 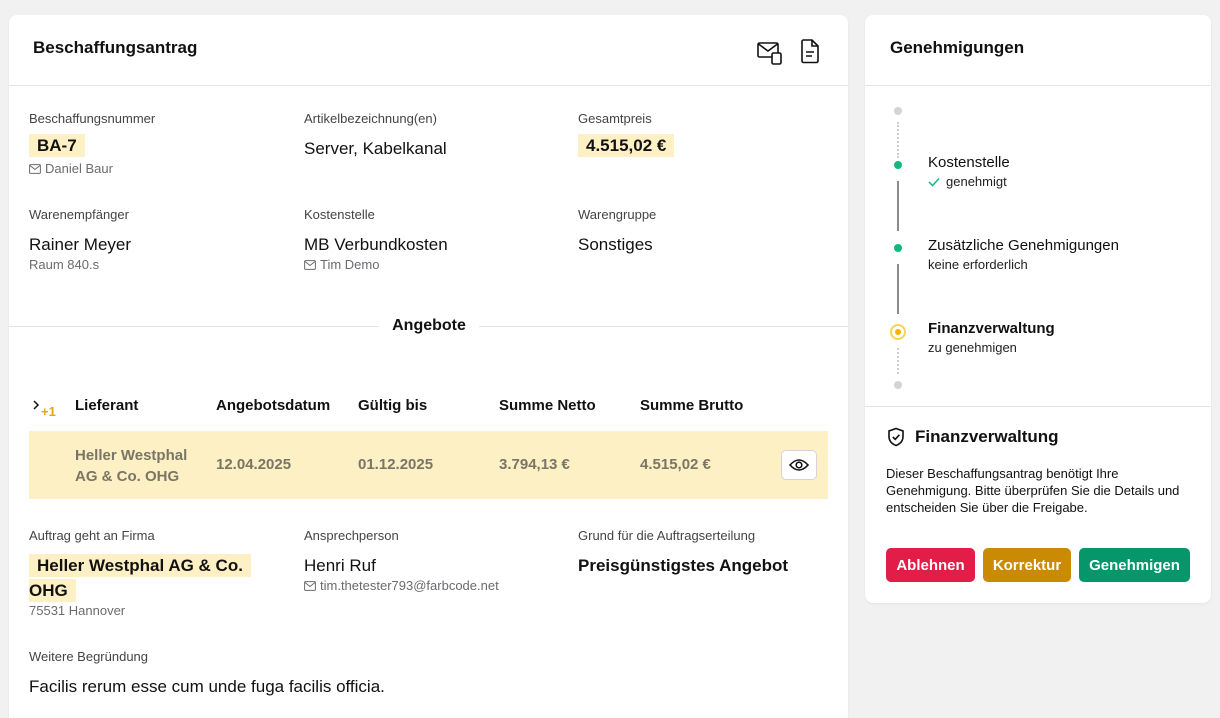 I want to click on company-label: Auftrag geht an Firma, so click(x=92, y=535).